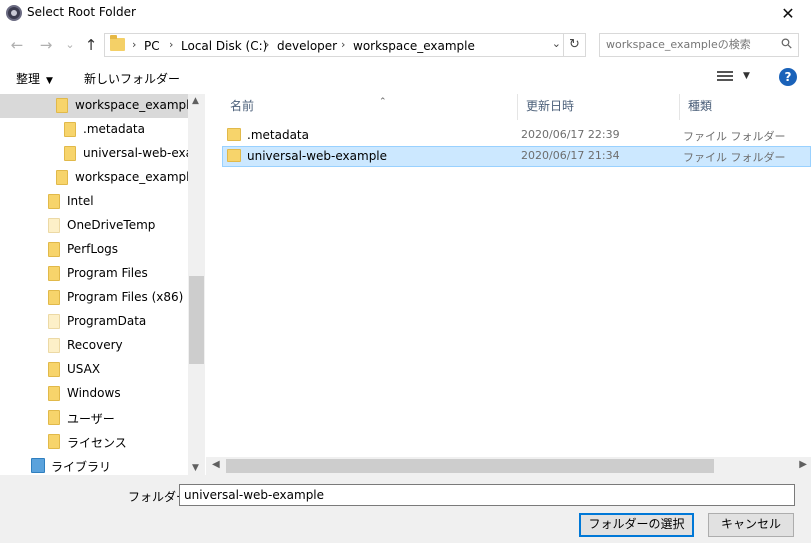 Image resolution: width=811 pixels, height=543 pixels. Describe the element at coordinates (144, 153) in the screenshot. I see `tree-item-label: universal-web-exam` at that location.